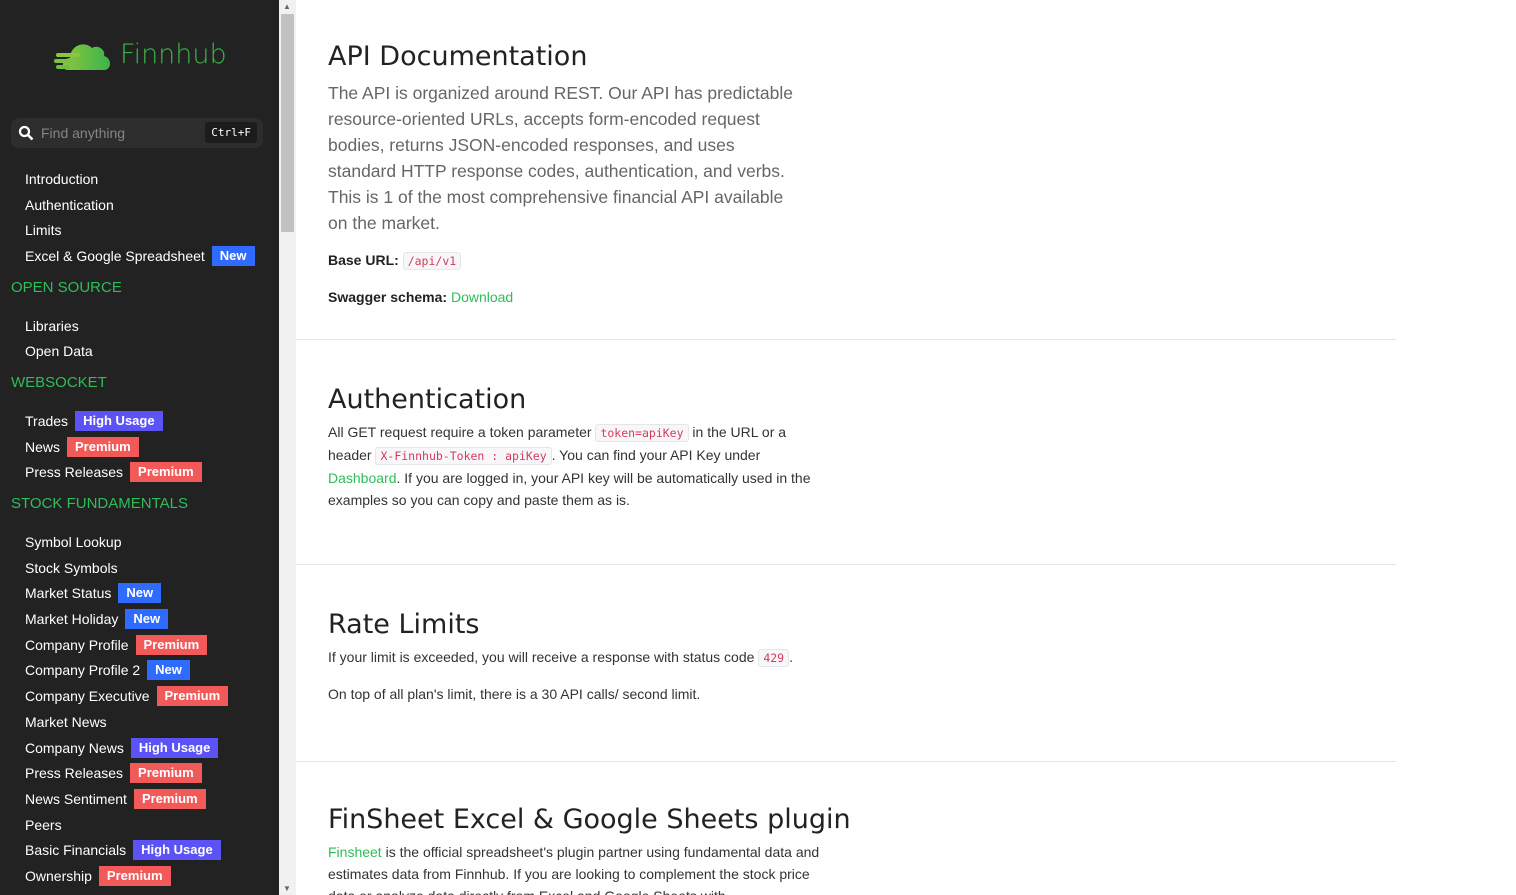  What do you see at coordinates (26, 133) in the screenshot?
I see `search-icon` at bounding box center [26, 133].